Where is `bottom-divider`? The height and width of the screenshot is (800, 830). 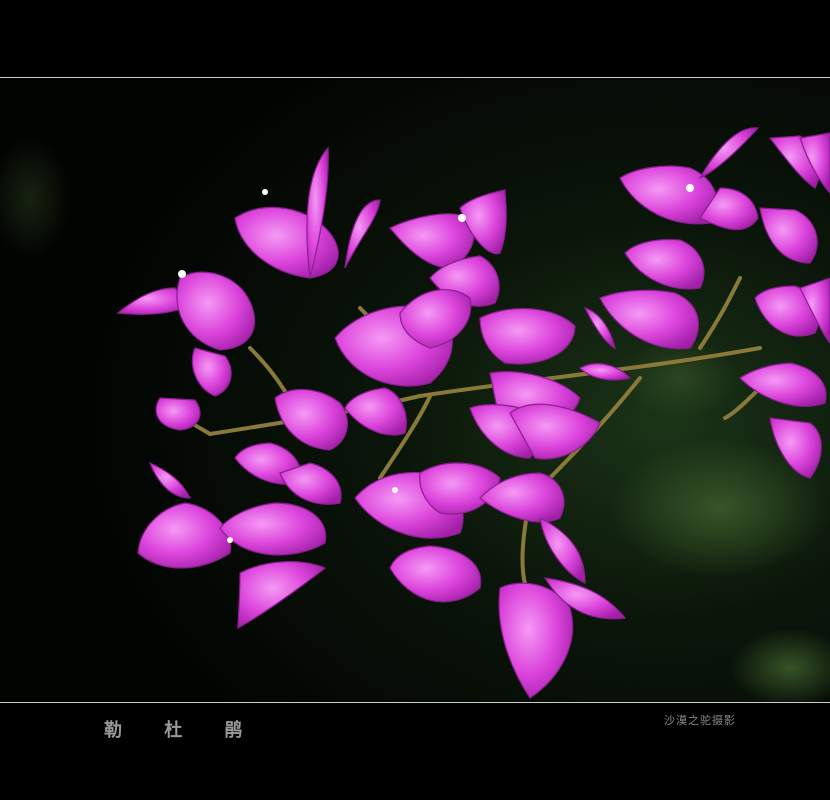
bottom-divider is located at coordinates (415, 702).